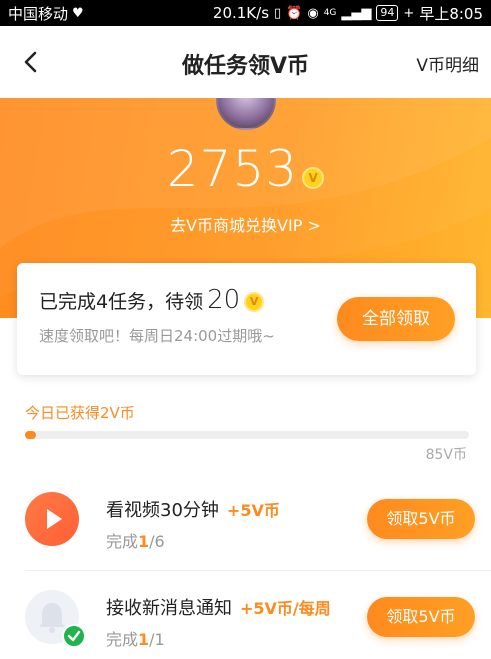 The height and width of the screenshot is (659, 491). Describe the element at coordinates (278, 13) in the screenshot. I see `vibrate-icon: ▯` at that location.